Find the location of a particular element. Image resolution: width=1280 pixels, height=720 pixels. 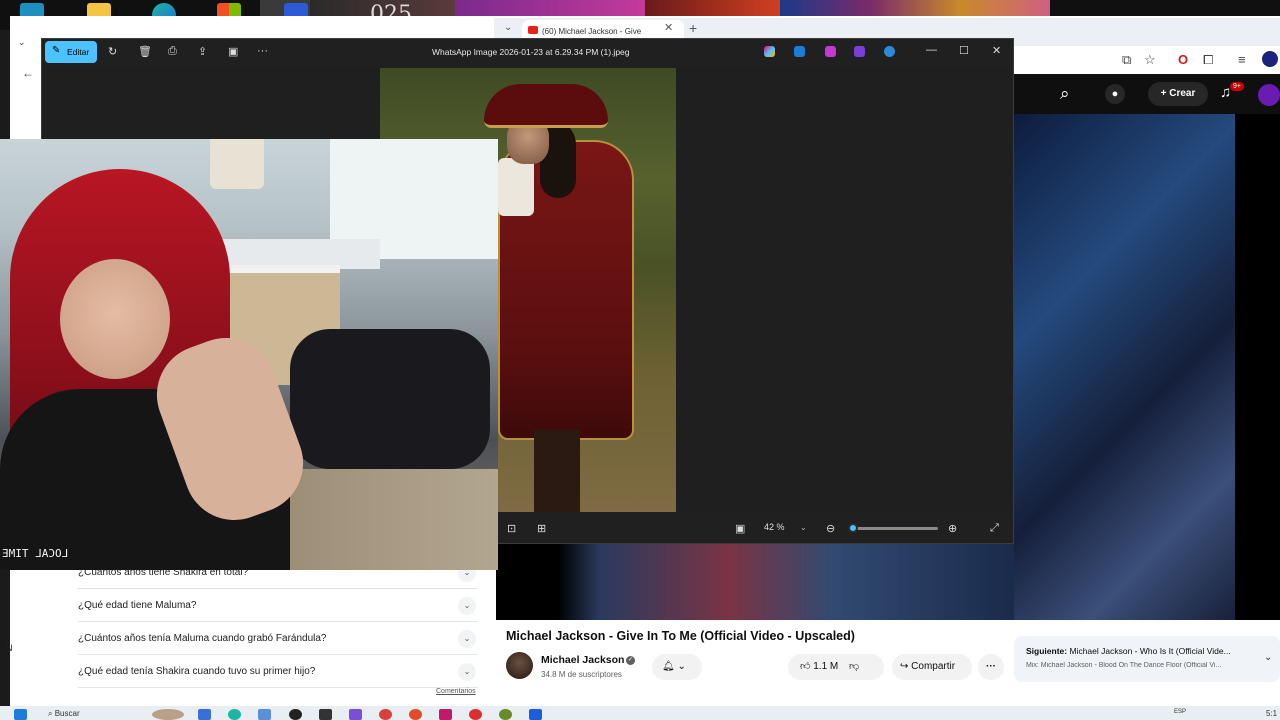

taskbar-widget-icon is located at coordinates (168, 714).